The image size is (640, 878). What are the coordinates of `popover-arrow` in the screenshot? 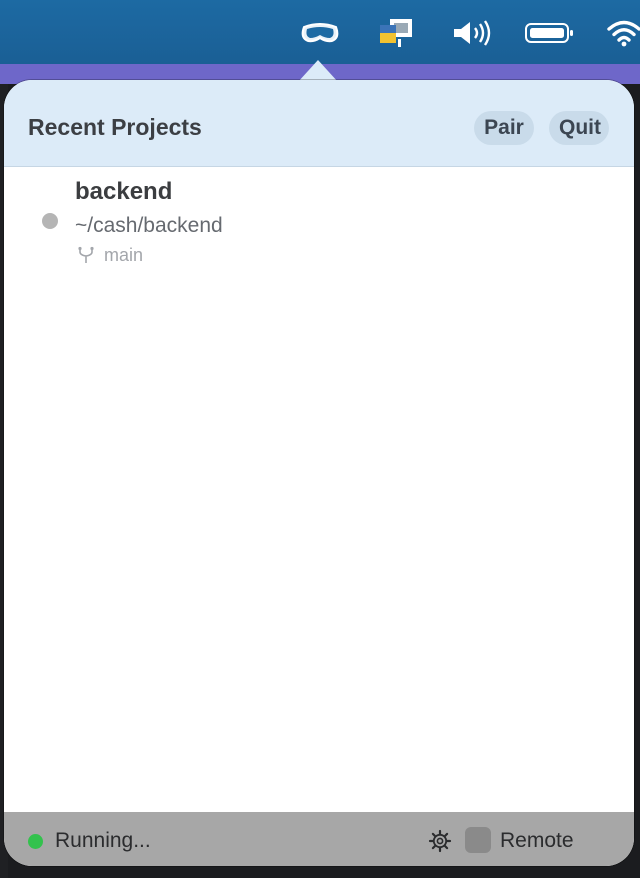 It's located at (318, 71).